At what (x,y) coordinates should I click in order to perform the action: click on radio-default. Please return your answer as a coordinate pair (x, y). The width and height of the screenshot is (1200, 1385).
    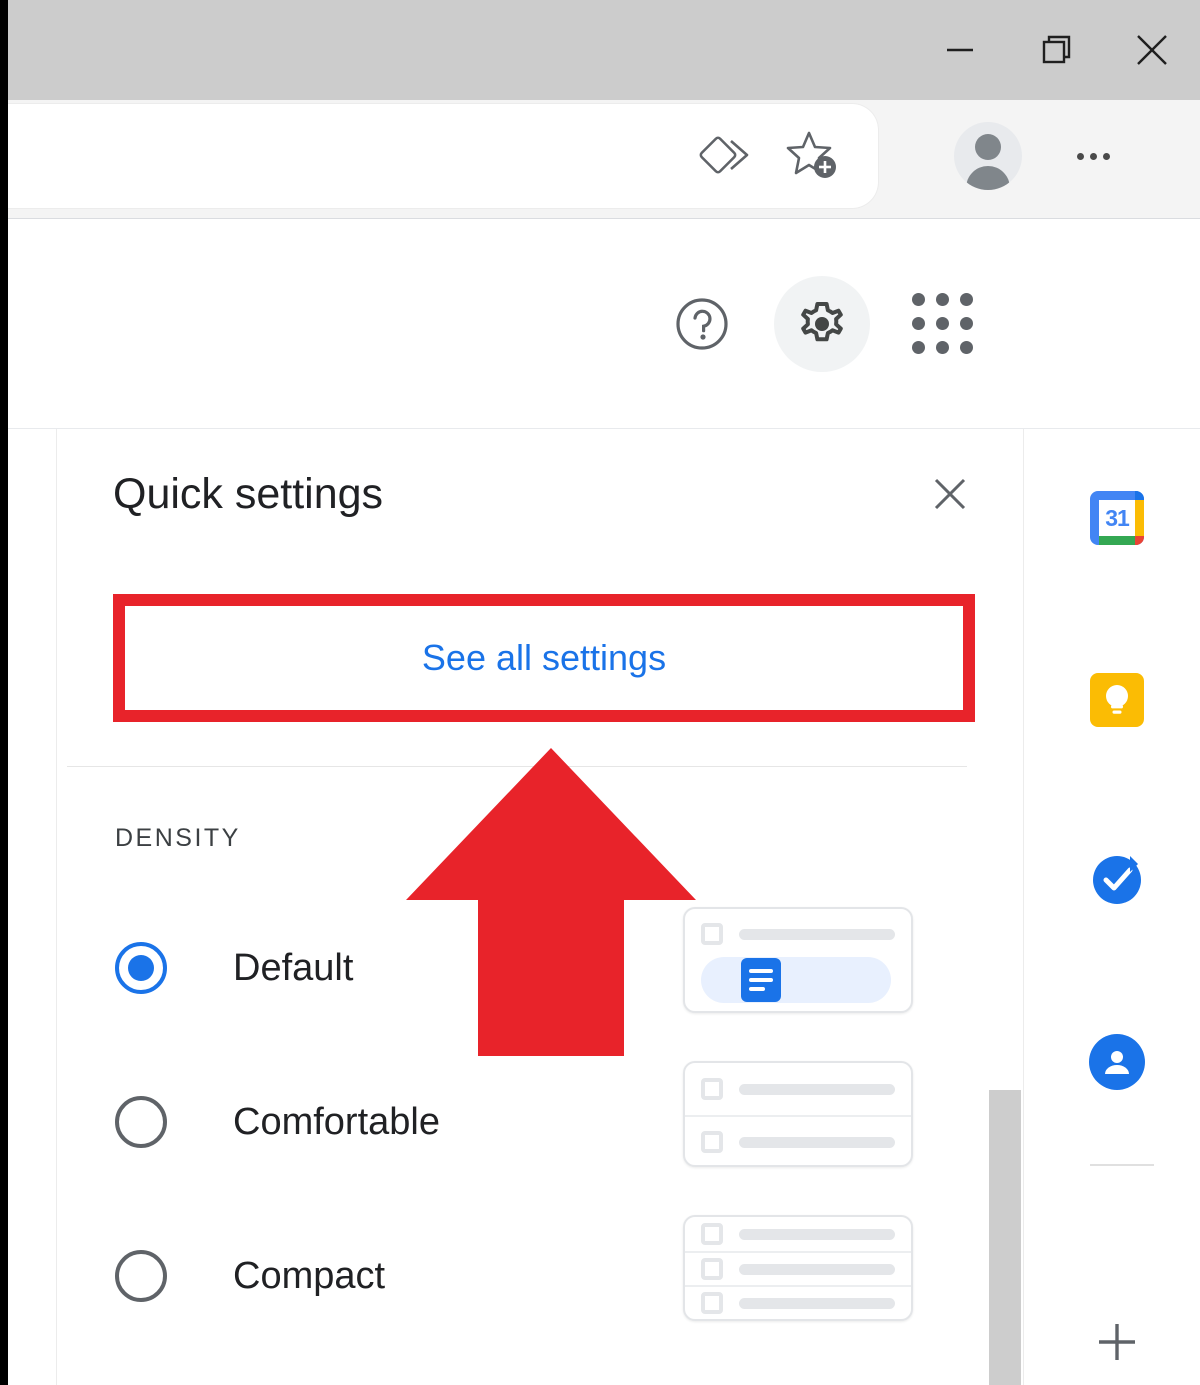
    Looking at the image, I should click on (141, 968).